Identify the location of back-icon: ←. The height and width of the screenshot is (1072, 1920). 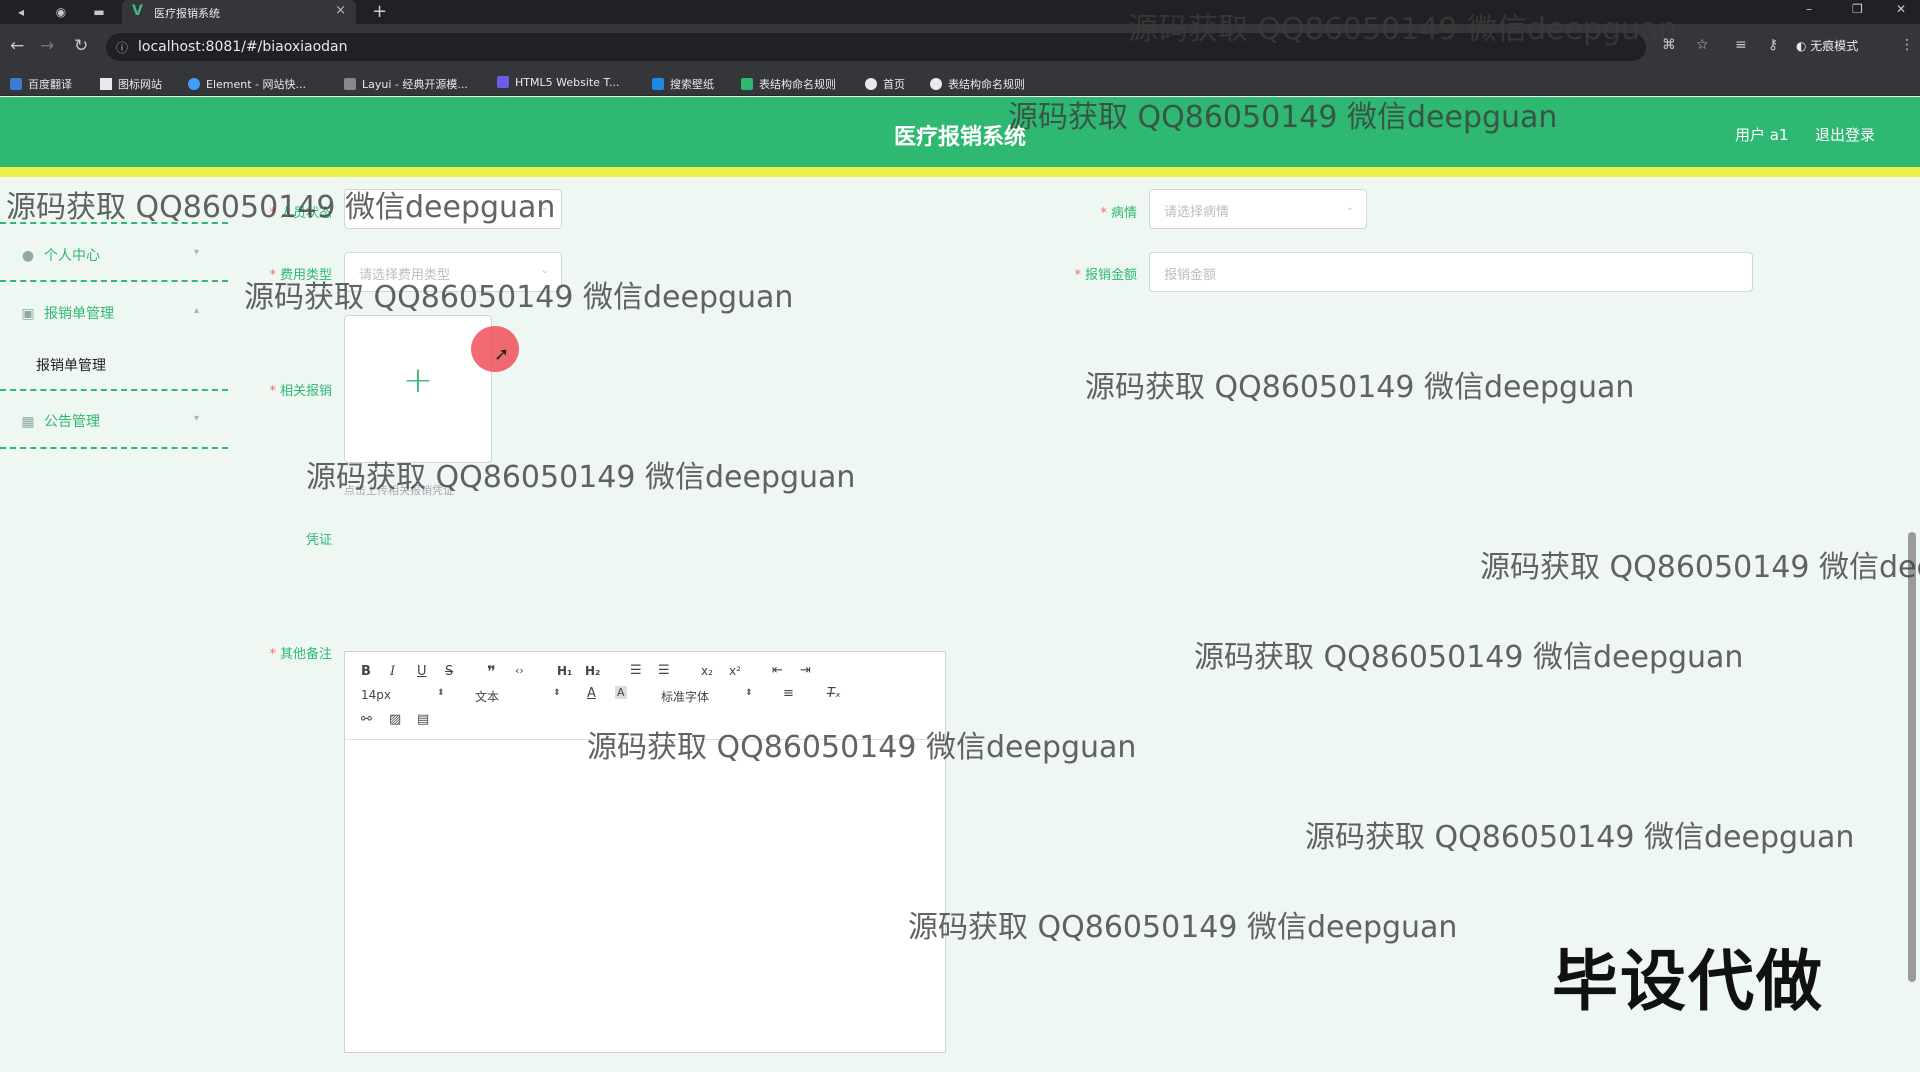
(17, 46).